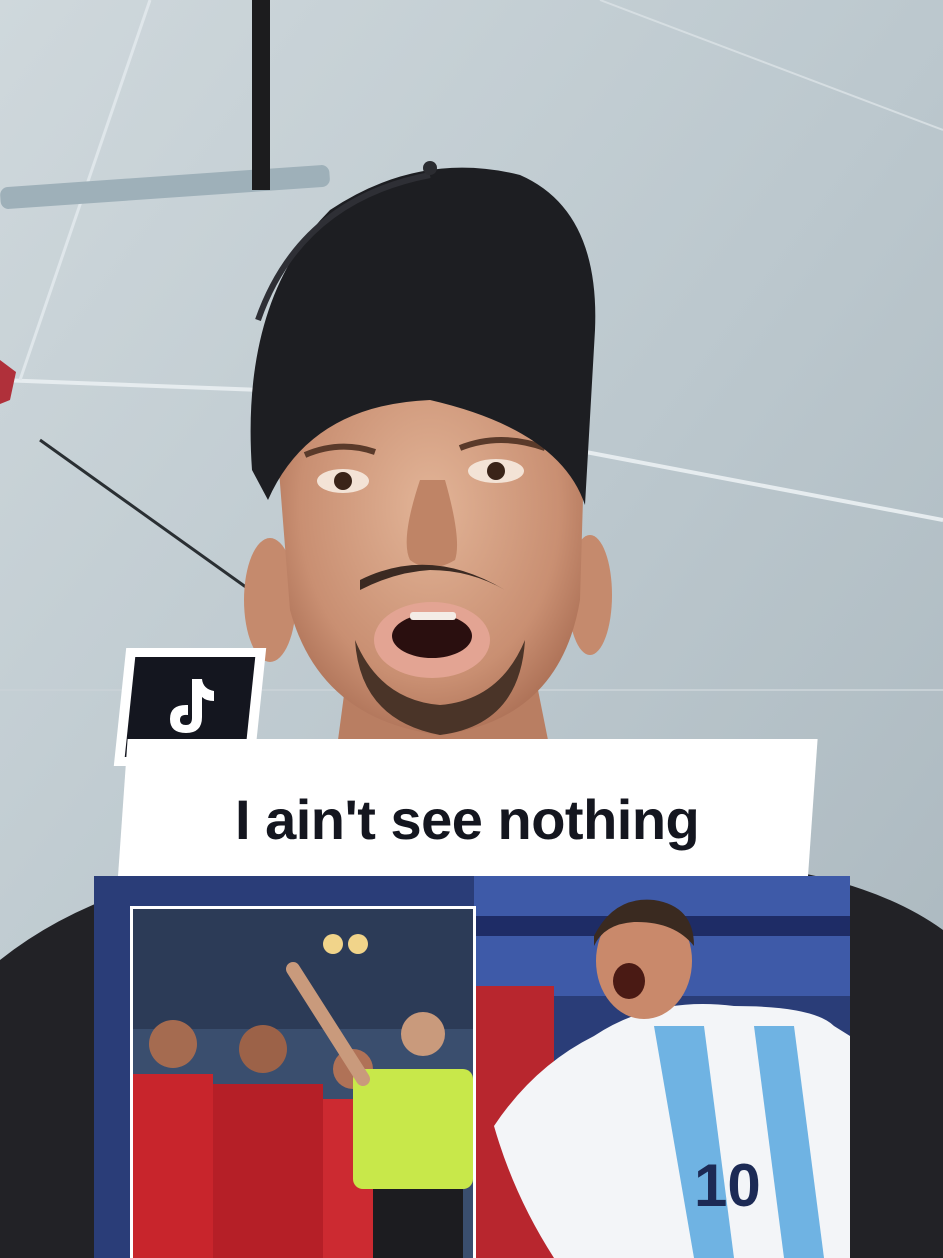 Image resolution: width=943 pixels, height=1258 pixels. What do you see at coordinates (303, 1082) in the screenshot?
I see `referee-confrontation-photo` at bounding box center [303, 1082].